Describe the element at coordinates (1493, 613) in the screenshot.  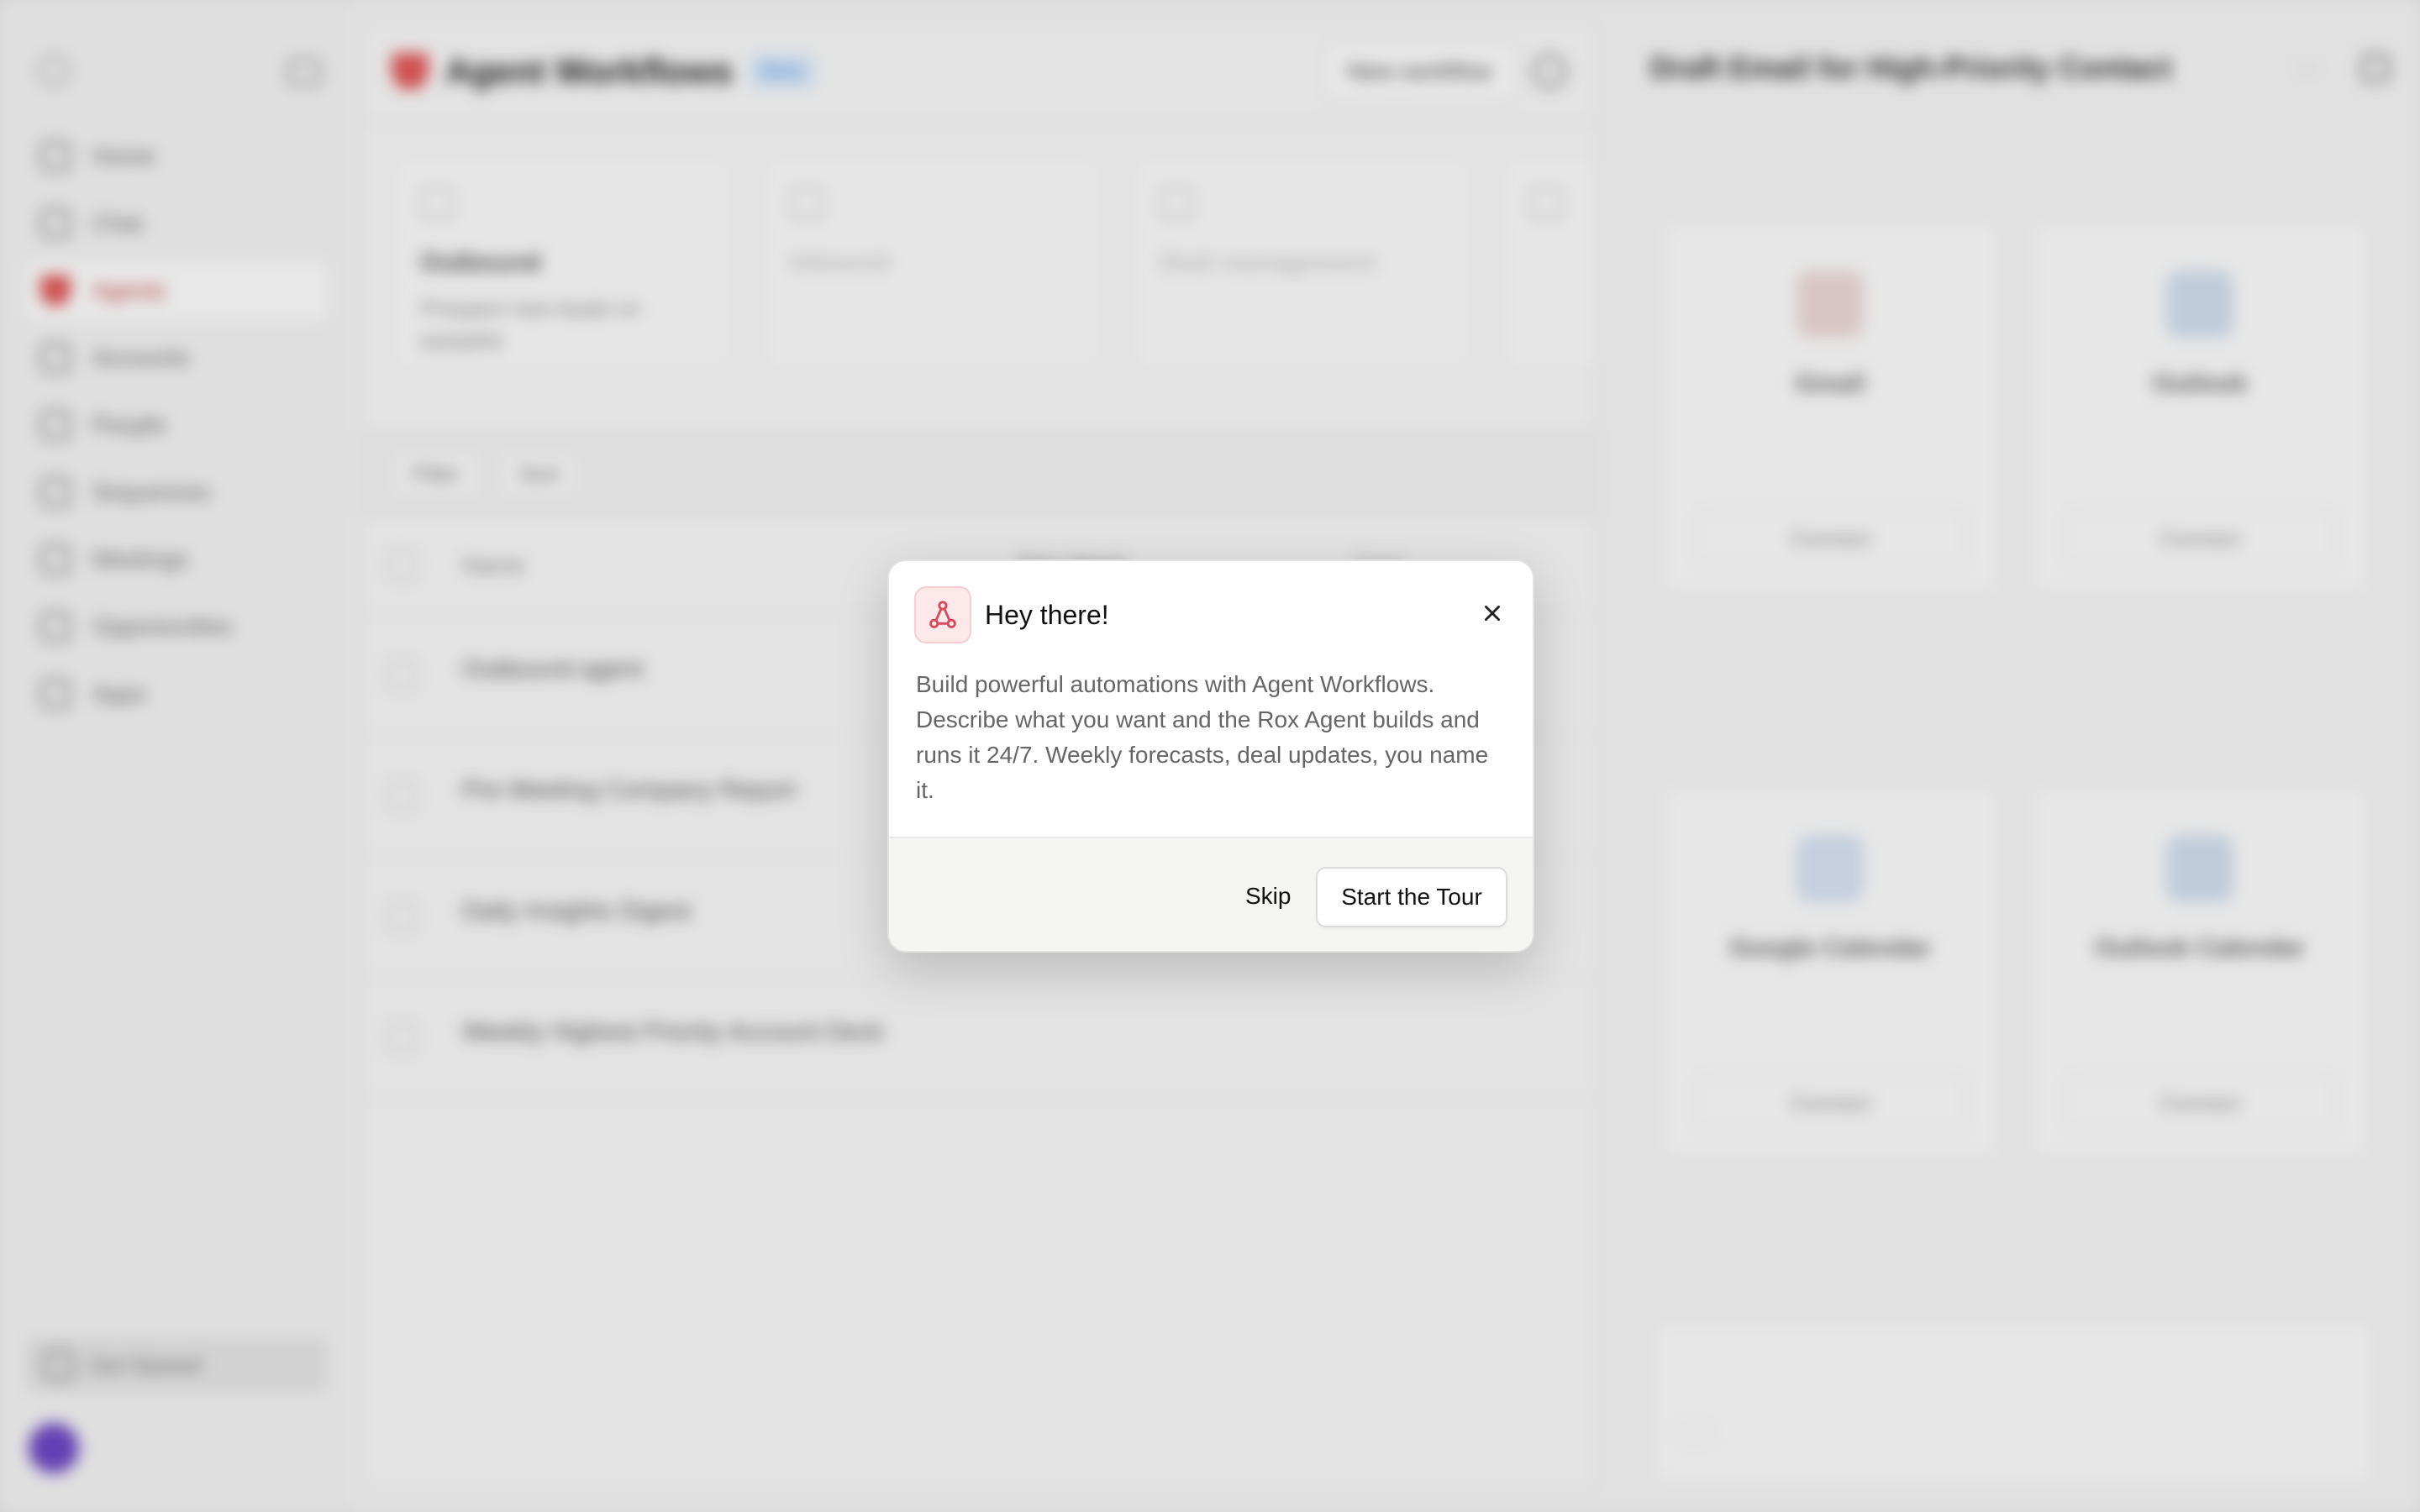
I see `close-icon` at that location.